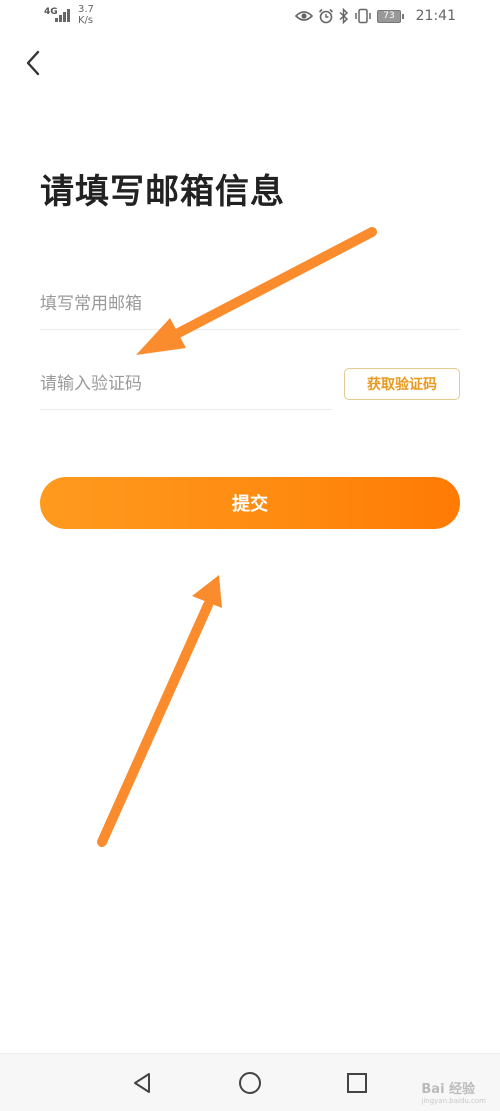 This screenshot has height=1111, width=500. I want to click on system-nav-bar: Bai 经验 jingyan.baidu.com, so click(250, 1082).